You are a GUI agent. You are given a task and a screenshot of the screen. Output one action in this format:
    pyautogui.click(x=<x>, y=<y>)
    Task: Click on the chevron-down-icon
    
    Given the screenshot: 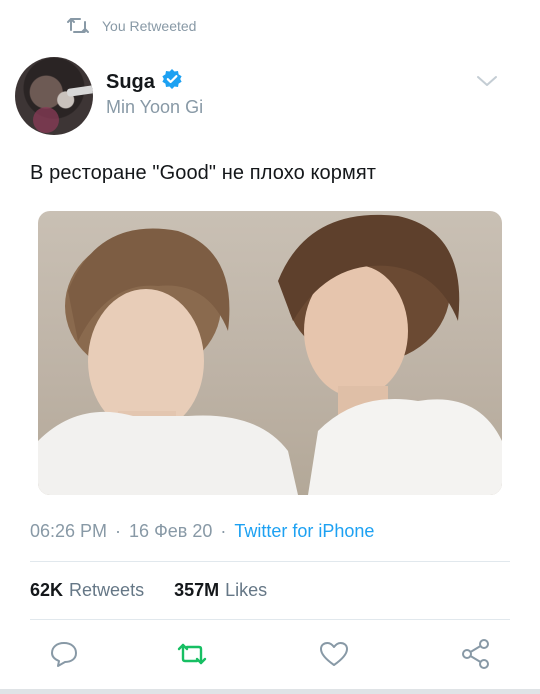 What is the action you would take?
    pyautogui.click(x=487, y=83)
    